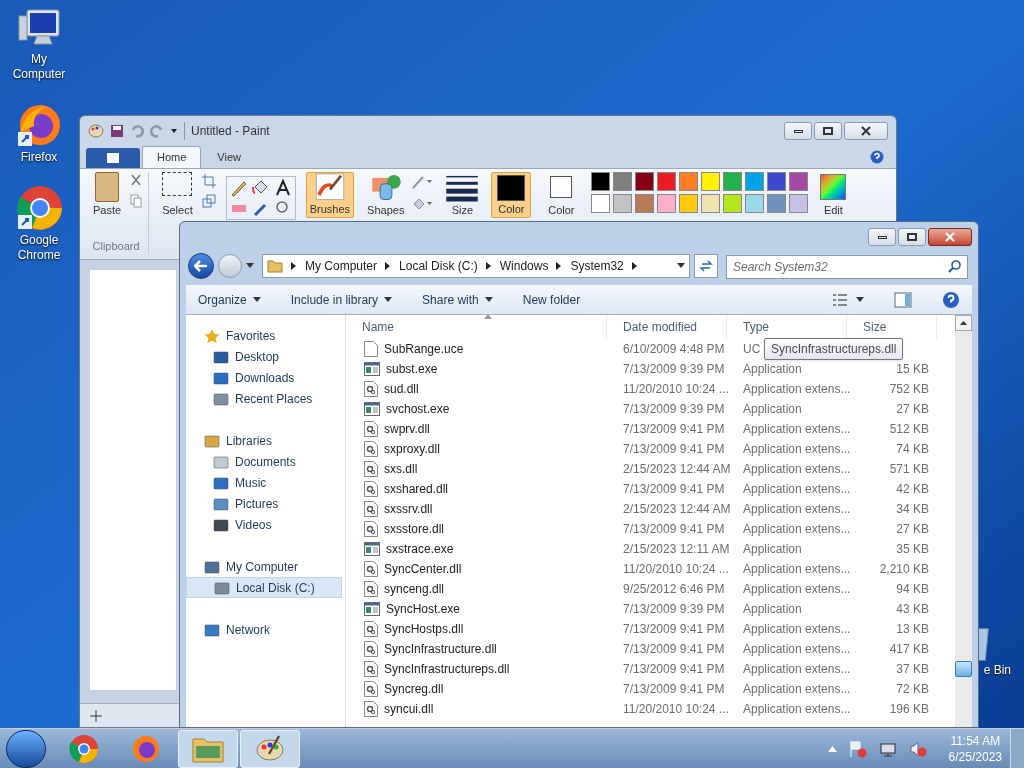 This screenshot has height=768, width=1024. Describe the element at coordinates (409, 709) in the screenshot. I see `file-name: syncui.dll` at that location.